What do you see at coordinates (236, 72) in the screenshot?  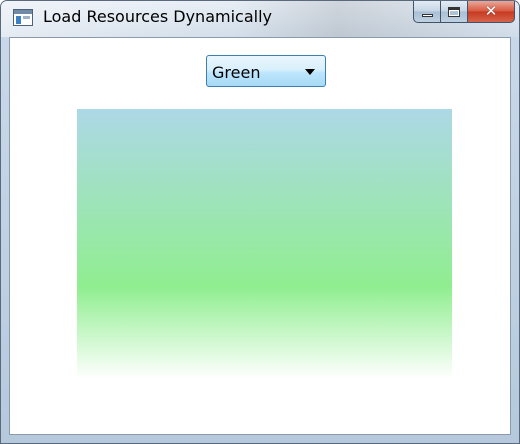 I see `combobox-selected-value: Green` at bounding box center [236, 72].